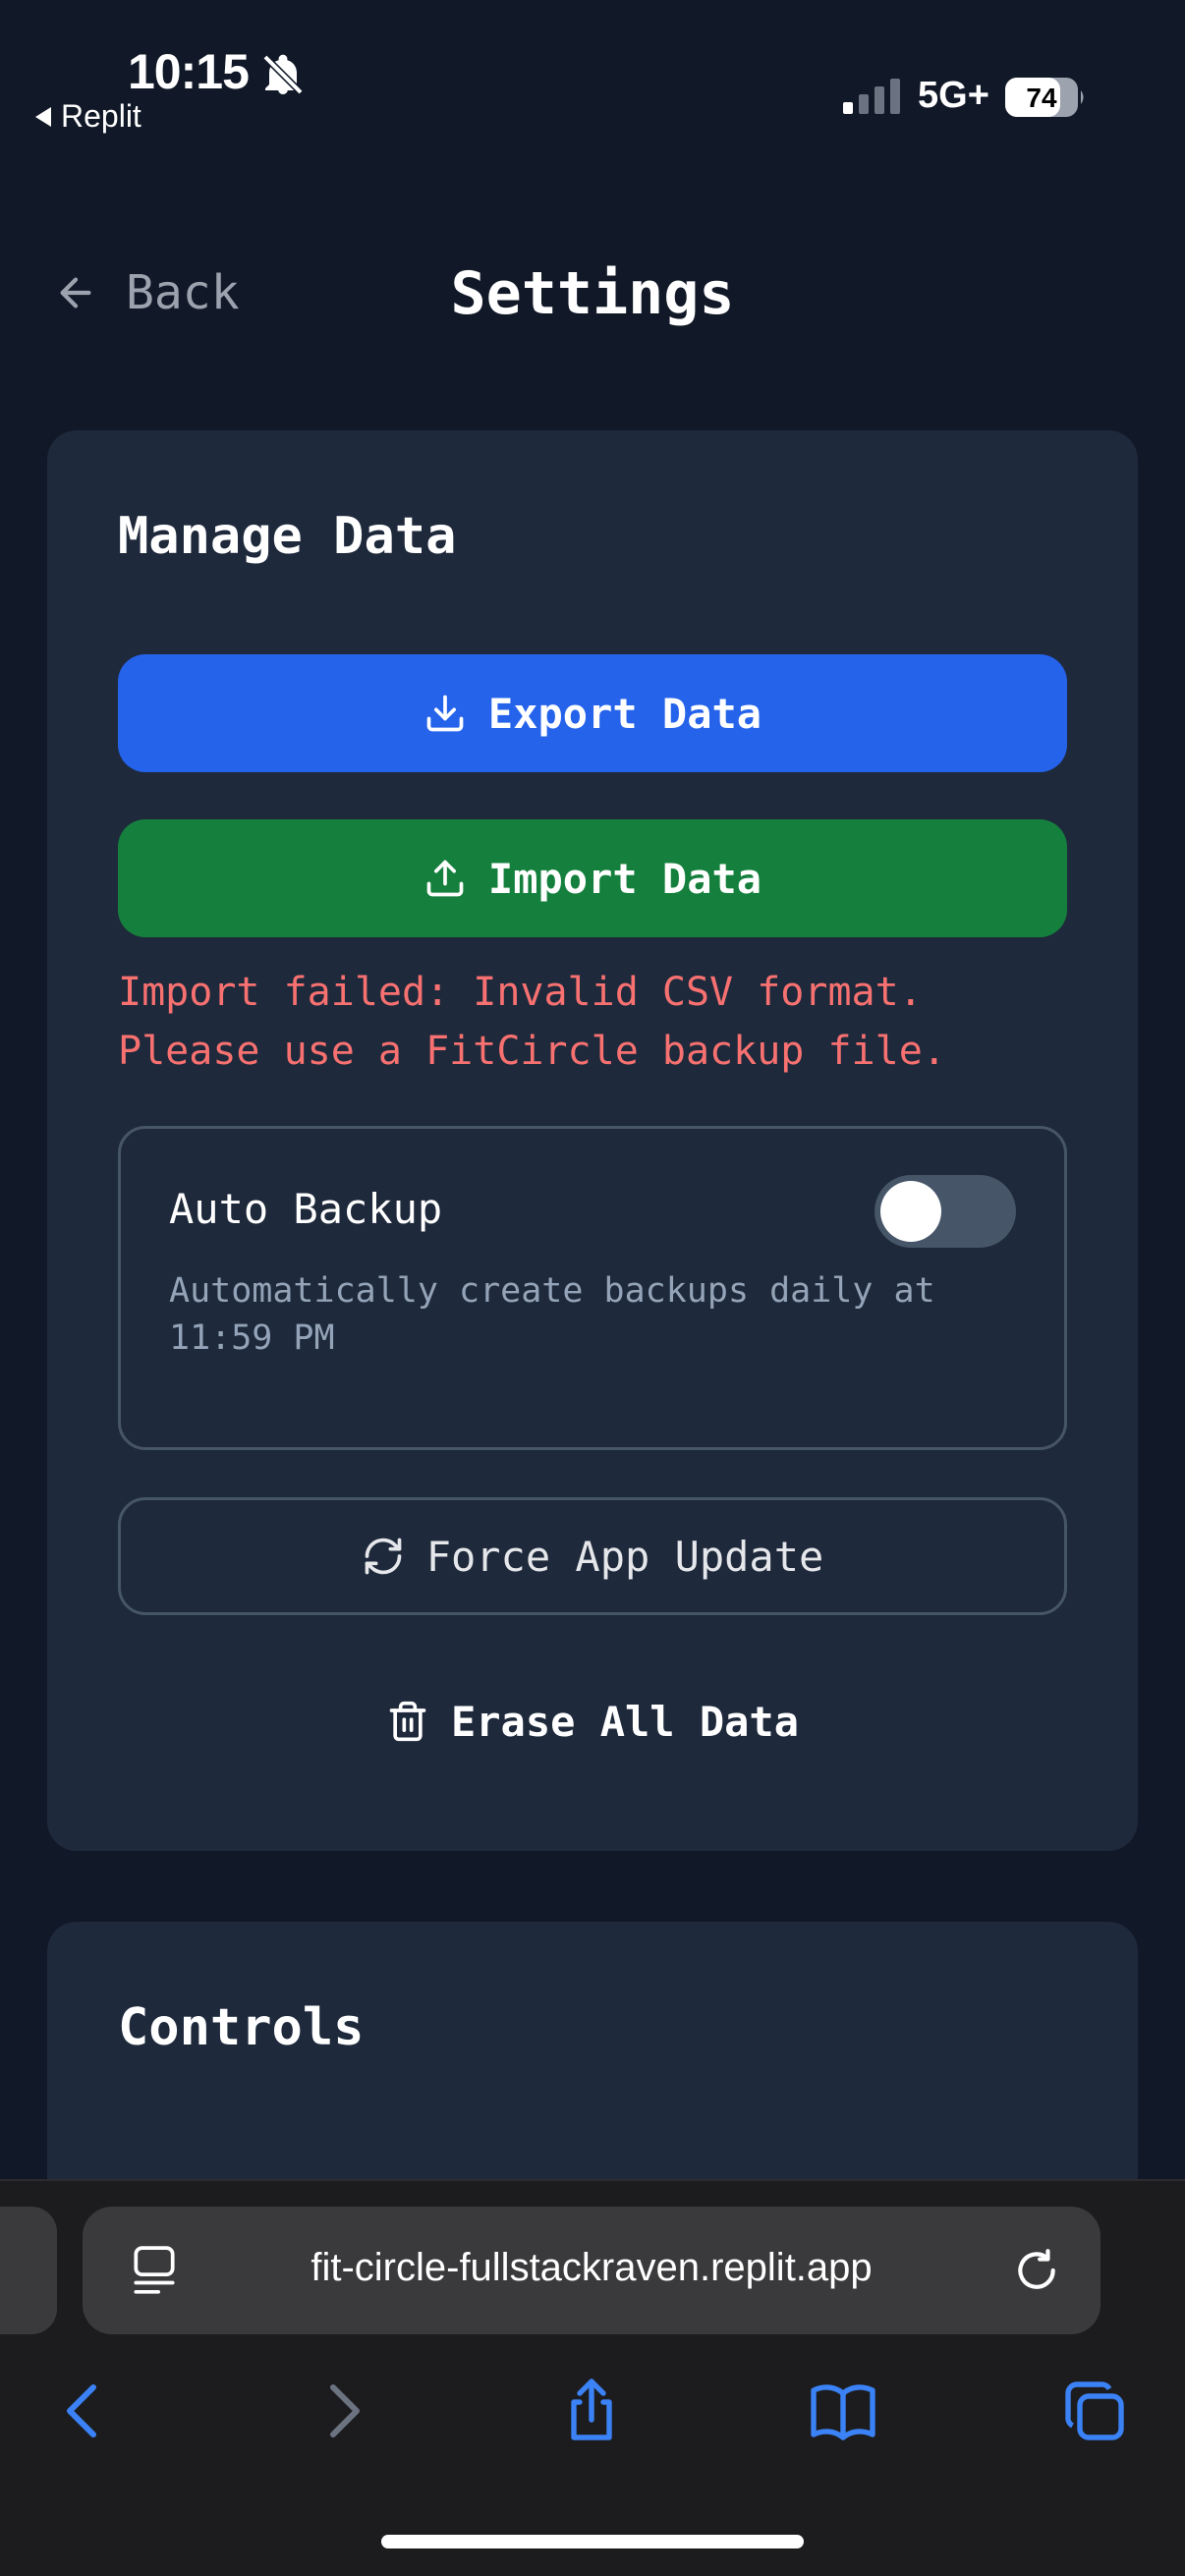 This screenshot has width=1185, height=2576. I want to click on error-line: Import failed: Invalid CSV format., so click(521, 992).